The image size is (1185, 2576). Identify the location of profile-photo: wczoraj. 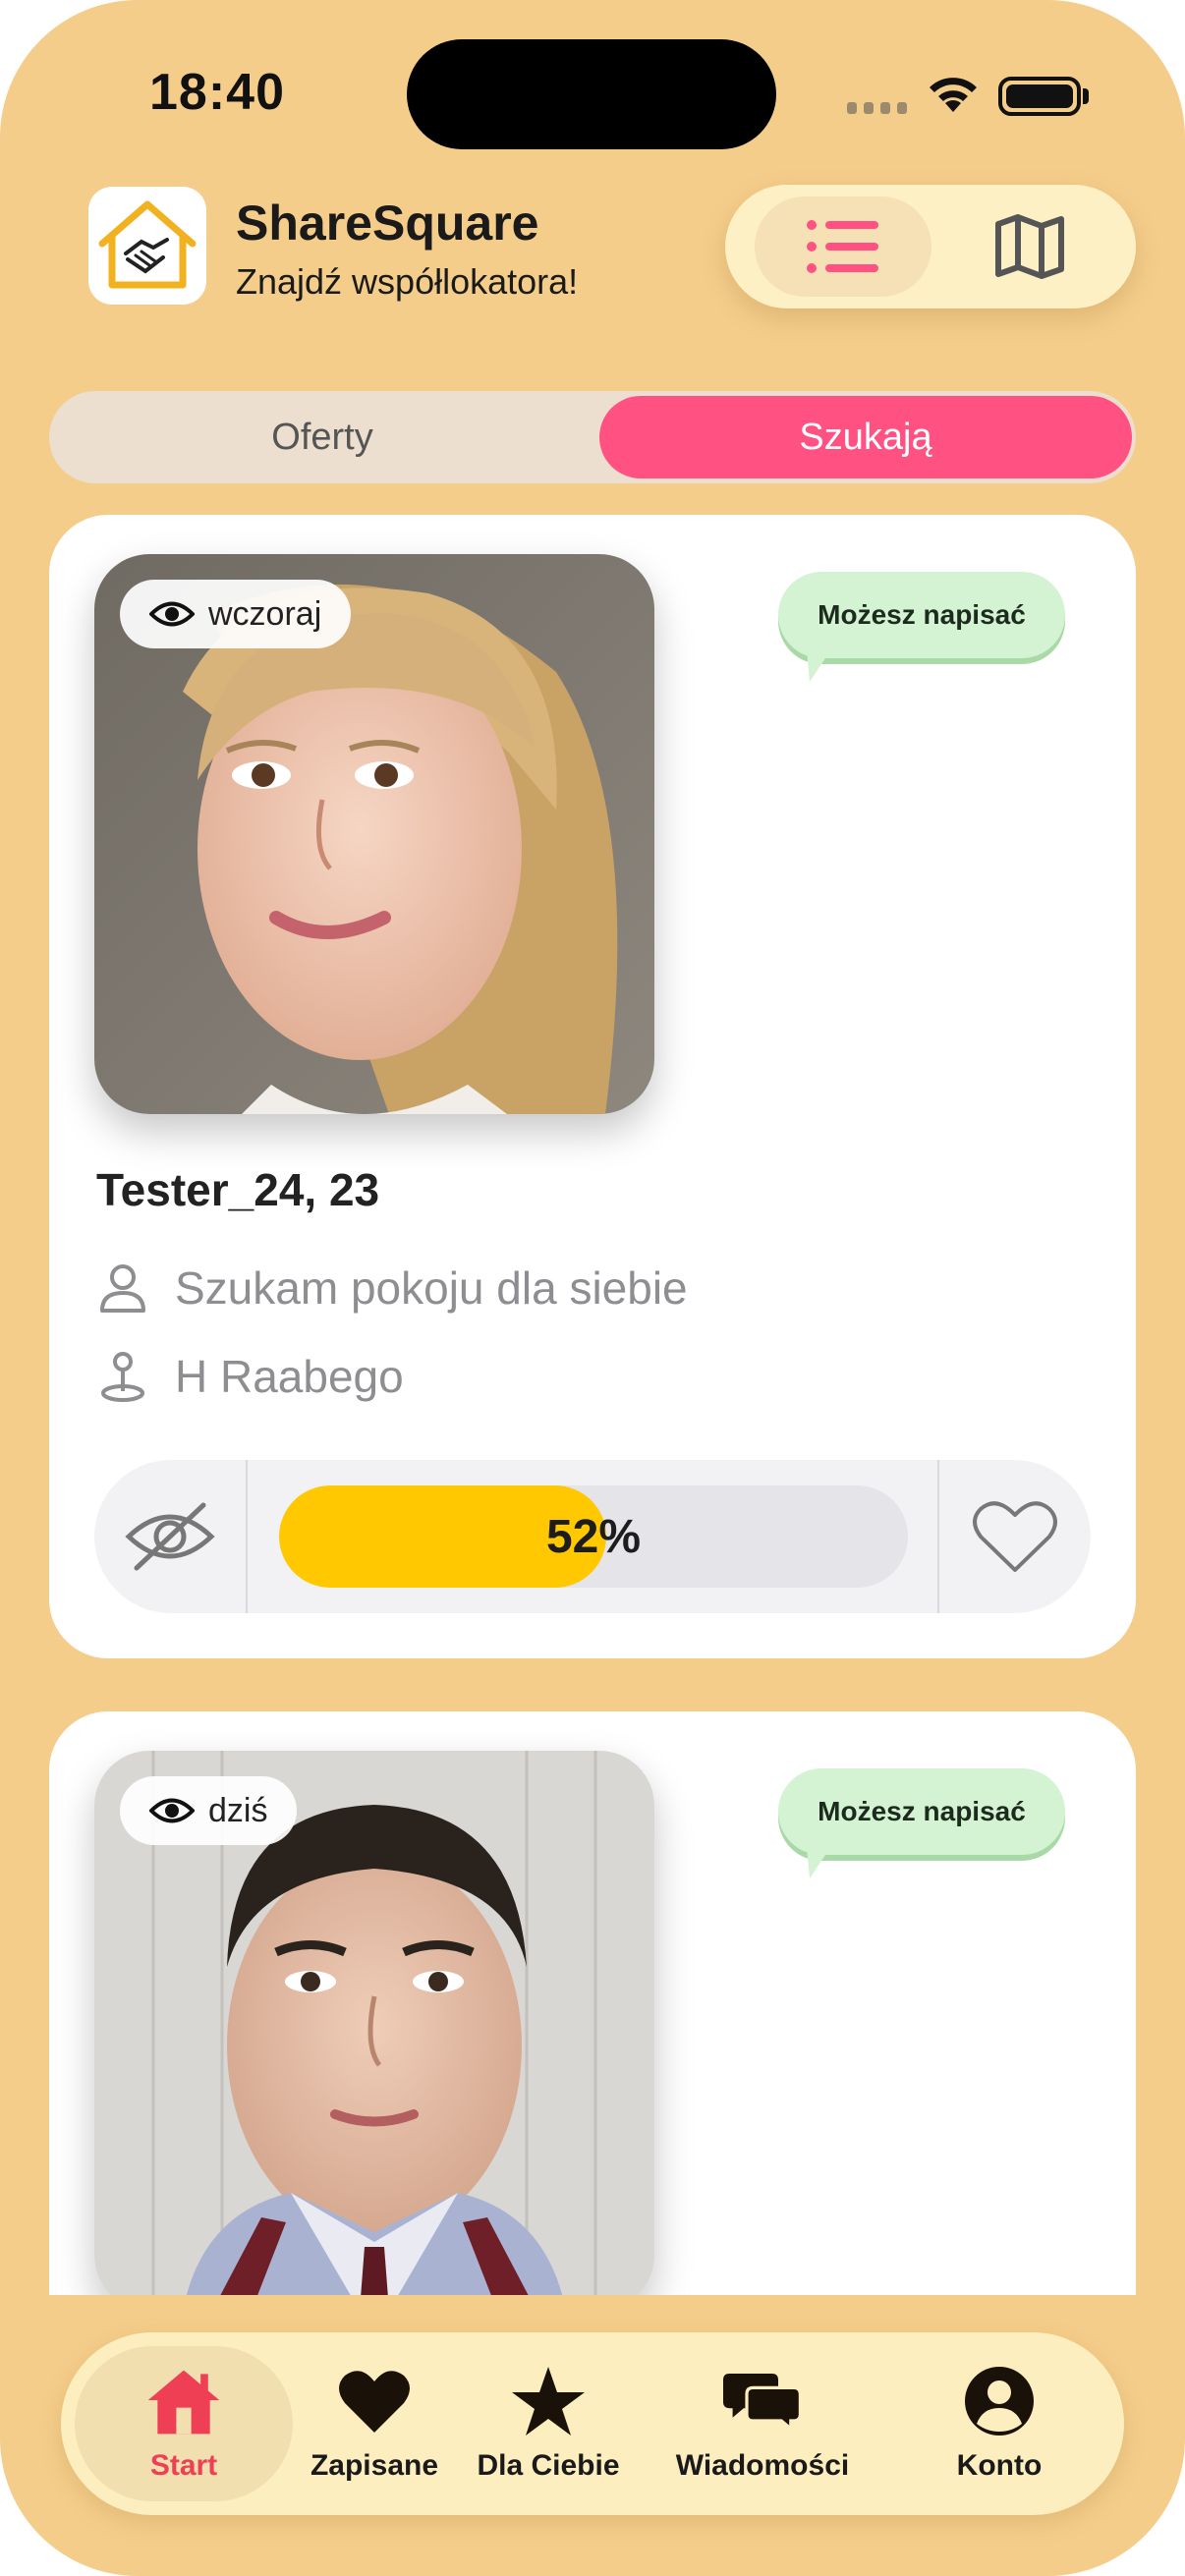
(374, 834).